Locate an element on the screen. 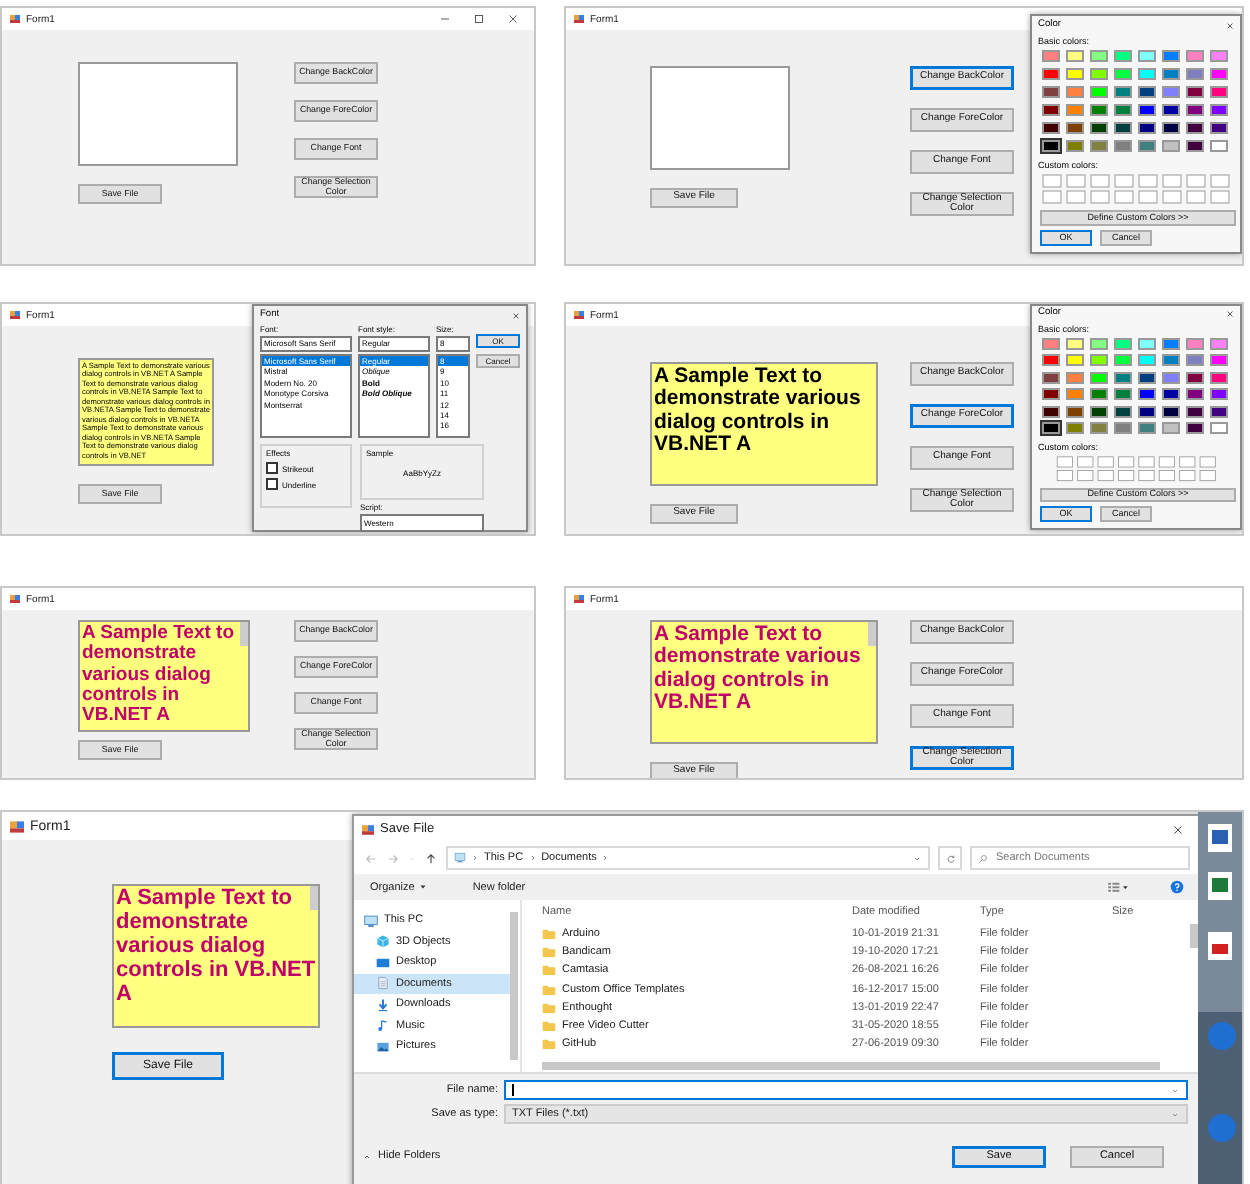 The image size is (1250, 1184). view-options-icon is located at coordinates (1118, 887).